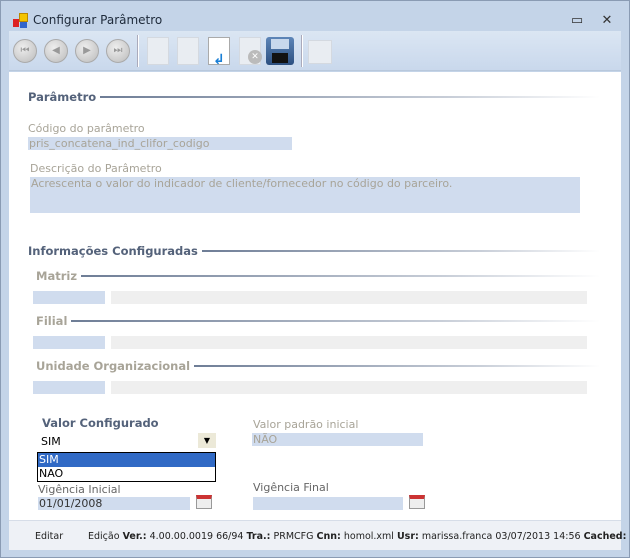 This screenshot has height=558, width=630. What do you see at coordinates (118, 51) in the screenshot?
I see `last-record-button: ⏭` at bounding box center [118, 51].